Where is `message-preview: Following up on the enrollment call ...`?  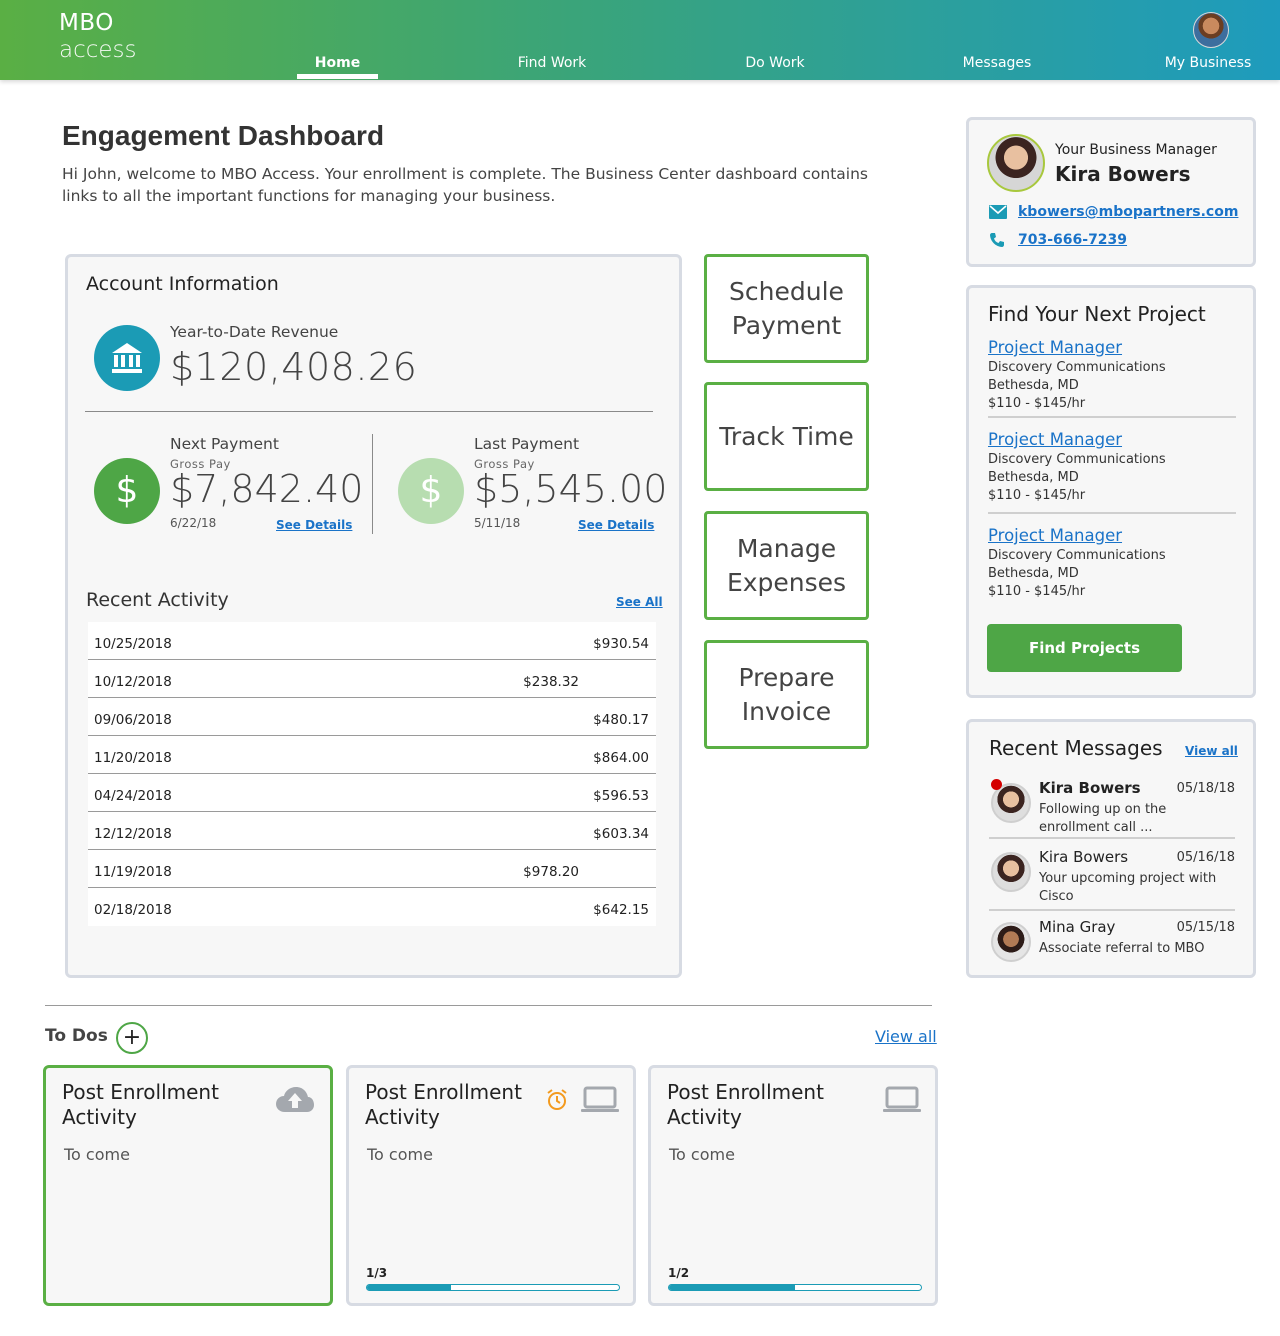 message-preview: Following up on the enrollment call ... is located at coordinates (1103, 818).